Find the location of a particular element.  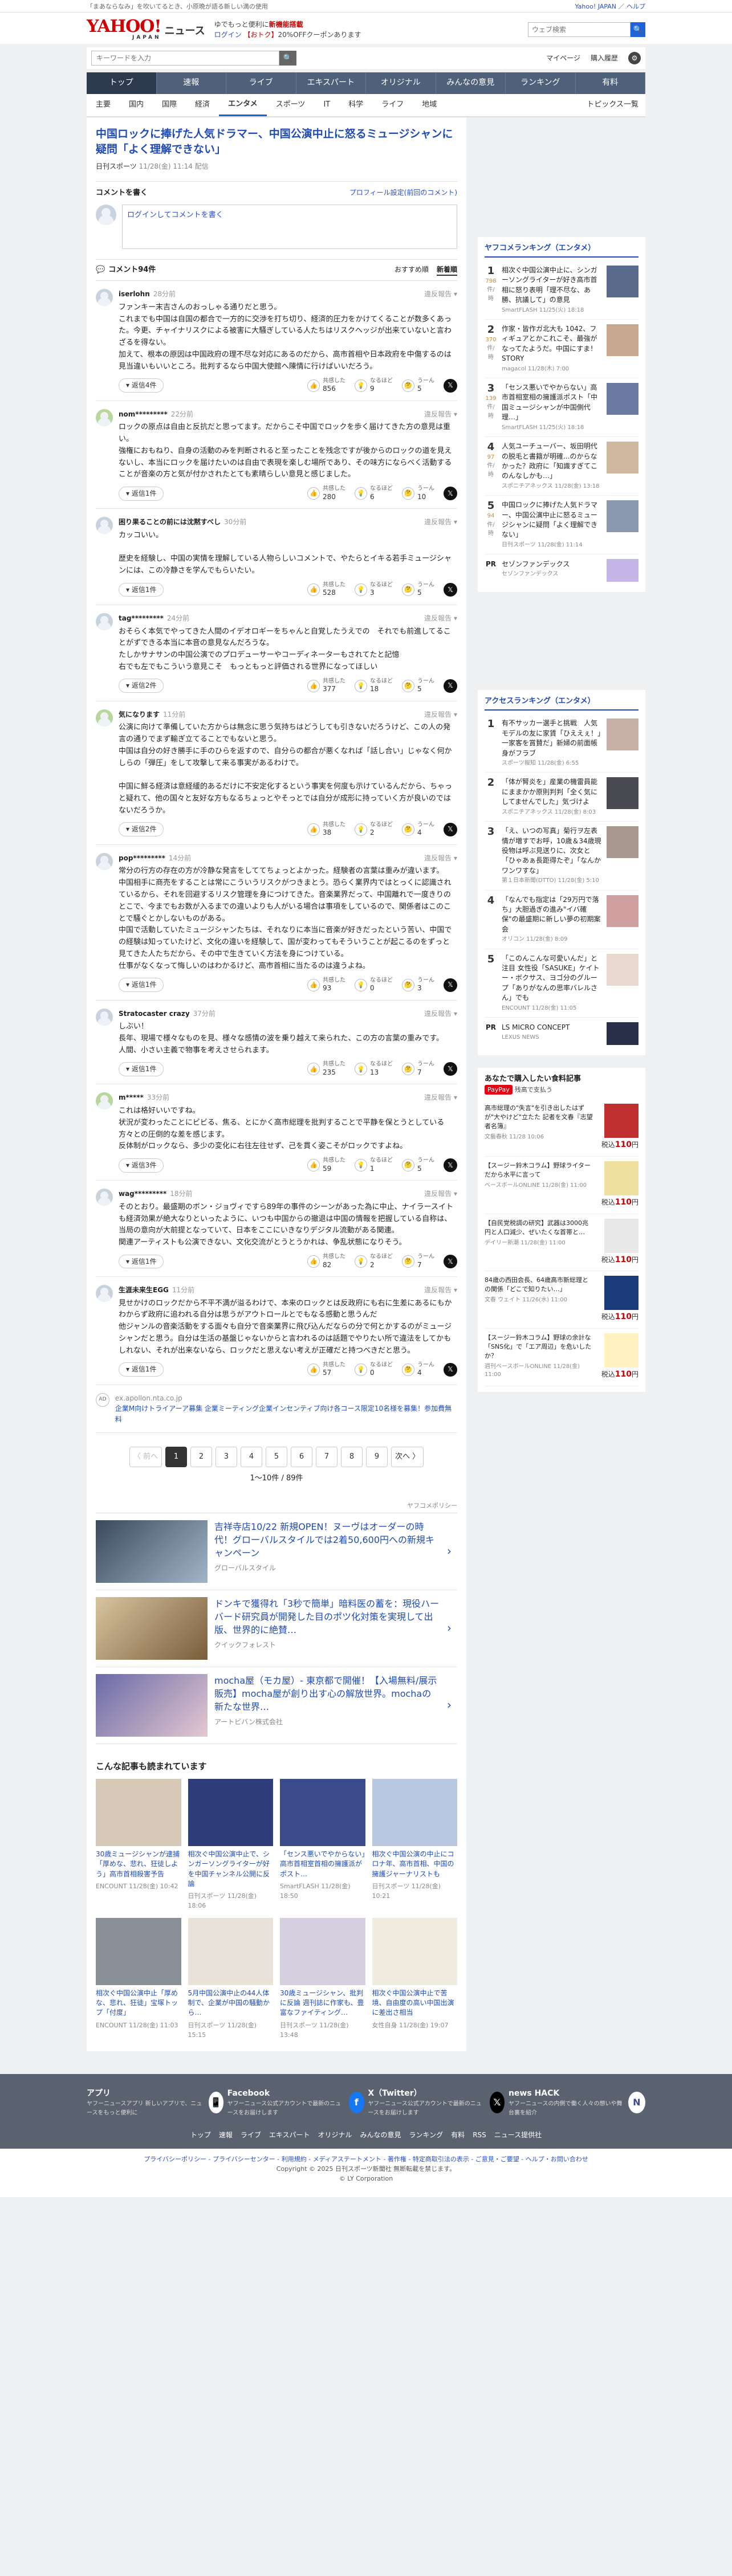

cat-local: 地域 is located at coordinates (429, 105).